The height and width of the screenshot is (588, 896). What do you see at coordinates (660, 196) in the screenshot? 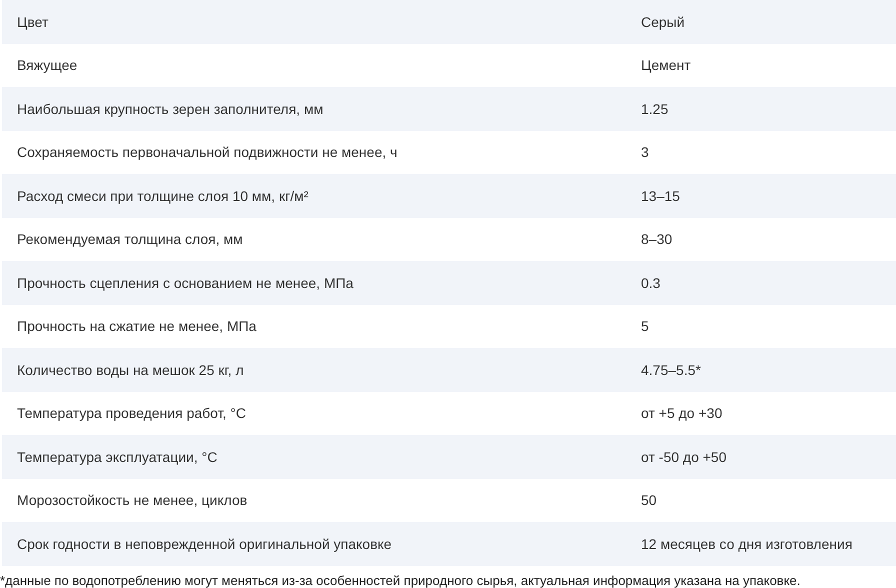
I see `property-value: 13–15` at bounding box center [660, 196].